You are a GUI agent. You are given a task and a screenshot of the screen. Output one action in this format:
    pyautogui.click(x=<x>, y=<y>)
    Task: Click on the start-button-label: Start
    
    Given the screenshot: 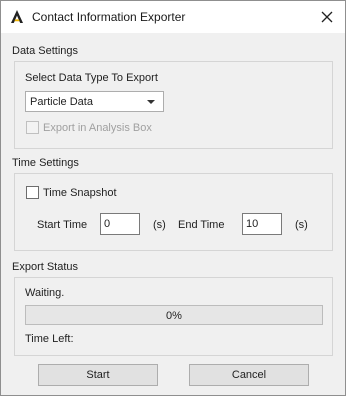 What is the action you would take?
    pyautogui.click(x=98, y=375)
    